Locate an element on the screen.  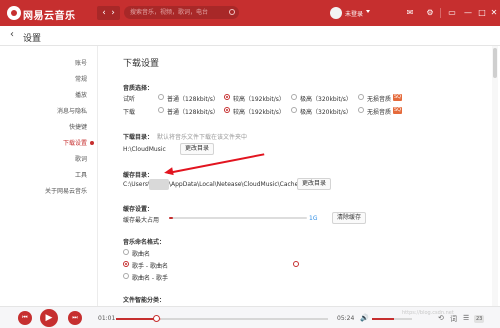
cache-max-value: 1G is located at coordinates (313, 218).